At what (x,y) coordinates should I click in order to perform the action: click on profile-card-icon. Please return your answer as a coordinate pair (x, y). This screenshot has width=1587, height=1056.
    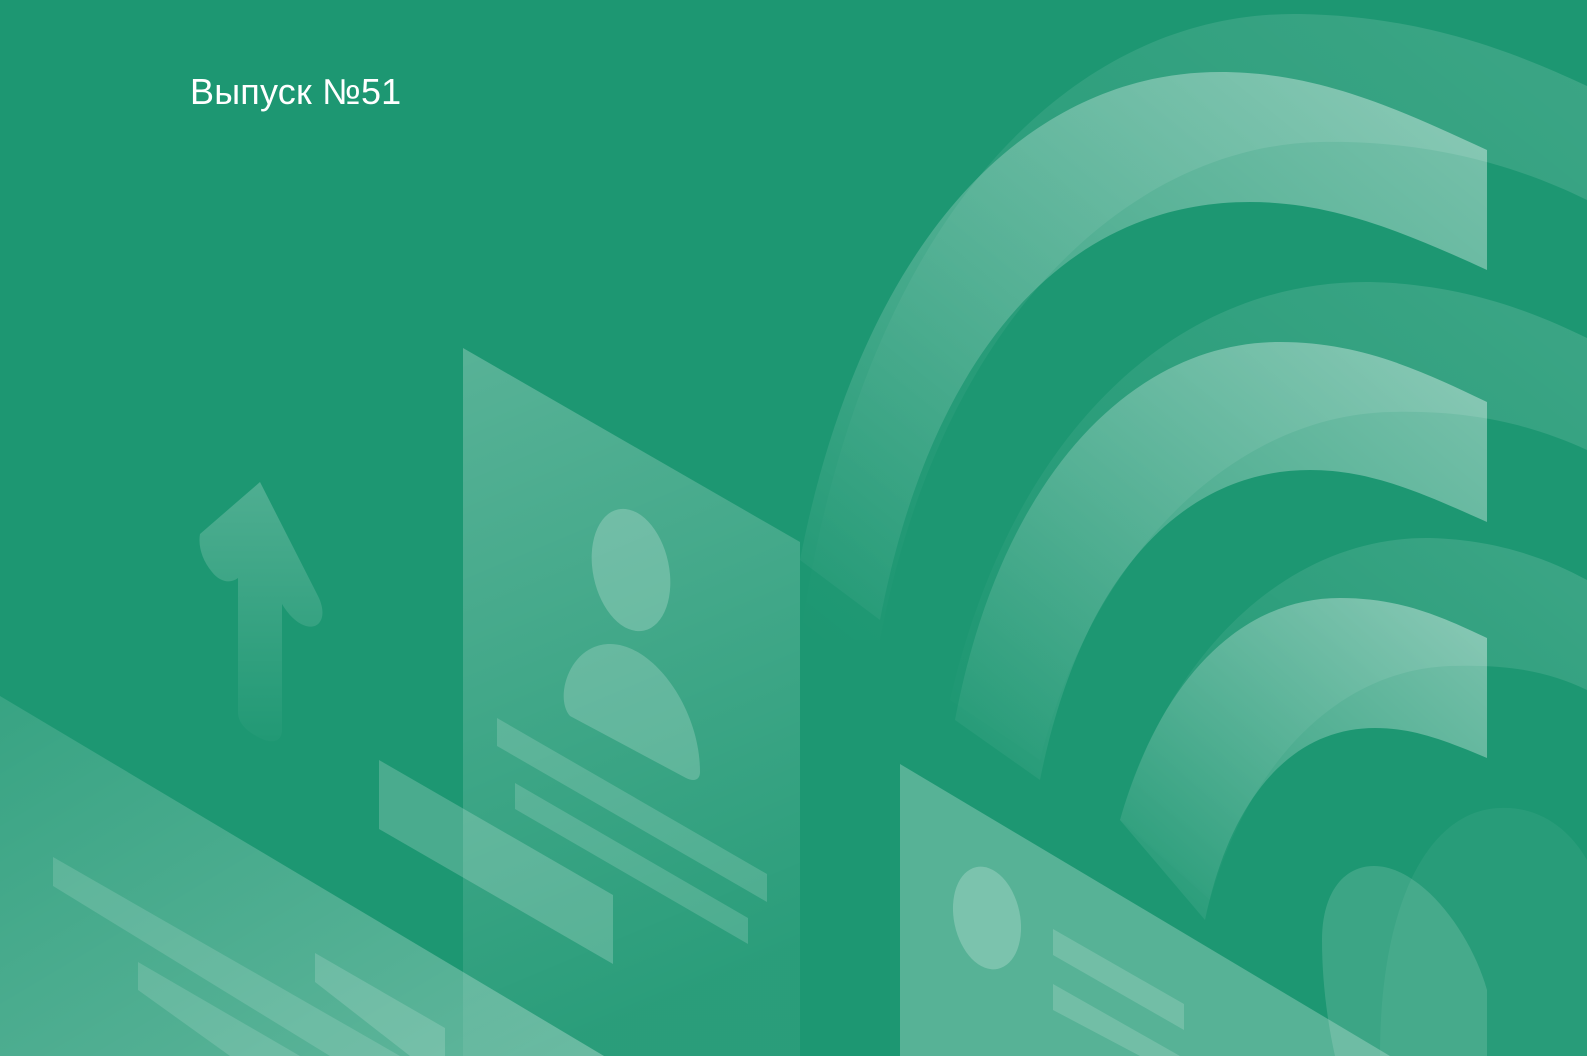
    Looking at the image, I should click on (631, 702).